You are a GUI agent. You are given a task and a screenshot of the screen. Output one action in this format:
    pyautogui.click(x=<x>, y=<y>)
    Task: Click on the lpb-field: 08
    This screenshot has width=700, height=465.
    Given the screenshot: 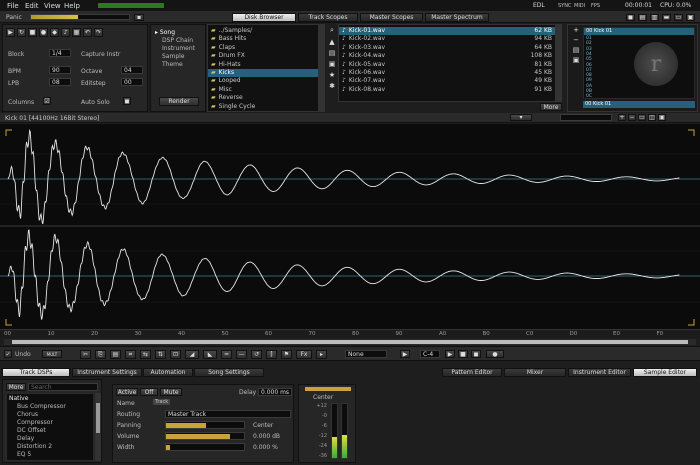 What is the action you would take?
    pyautogui.click(x=60, y=82)
    